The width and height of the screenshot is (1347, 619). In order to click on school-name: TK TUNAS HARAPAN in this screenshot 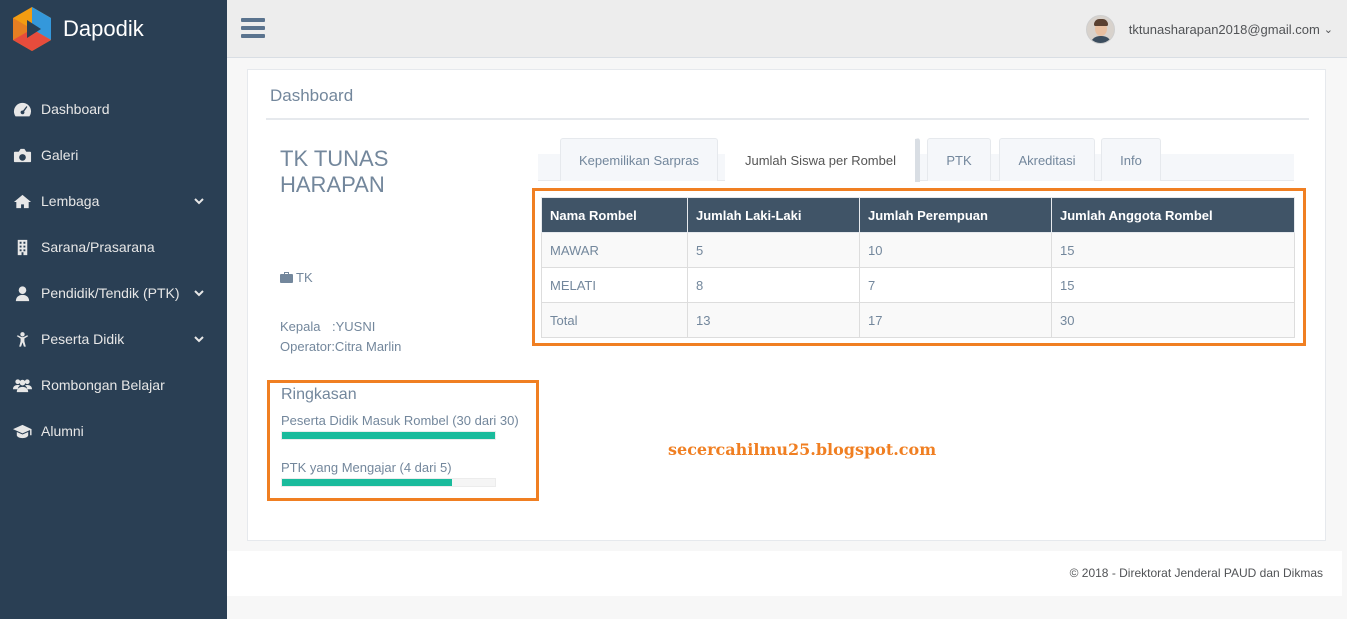, I will do `click(334, 171)`.